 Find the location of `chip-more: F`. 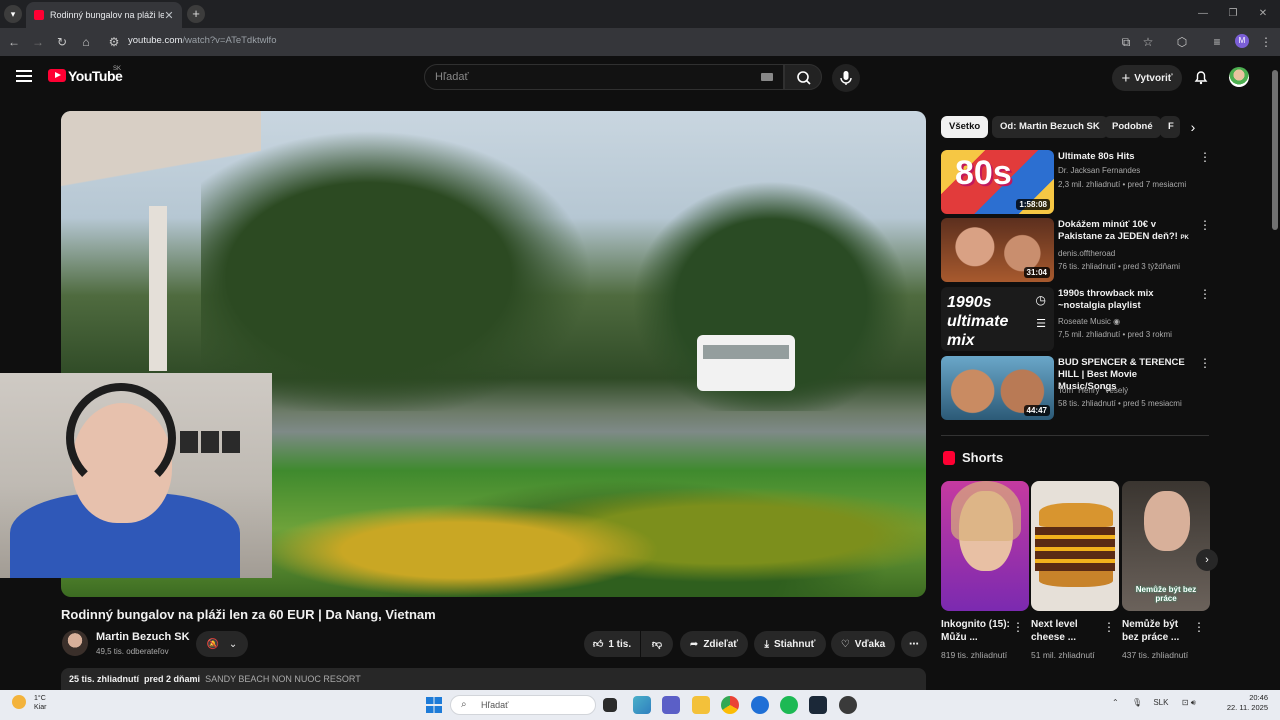

chip-more: F is located at coordinates (1170, 127).